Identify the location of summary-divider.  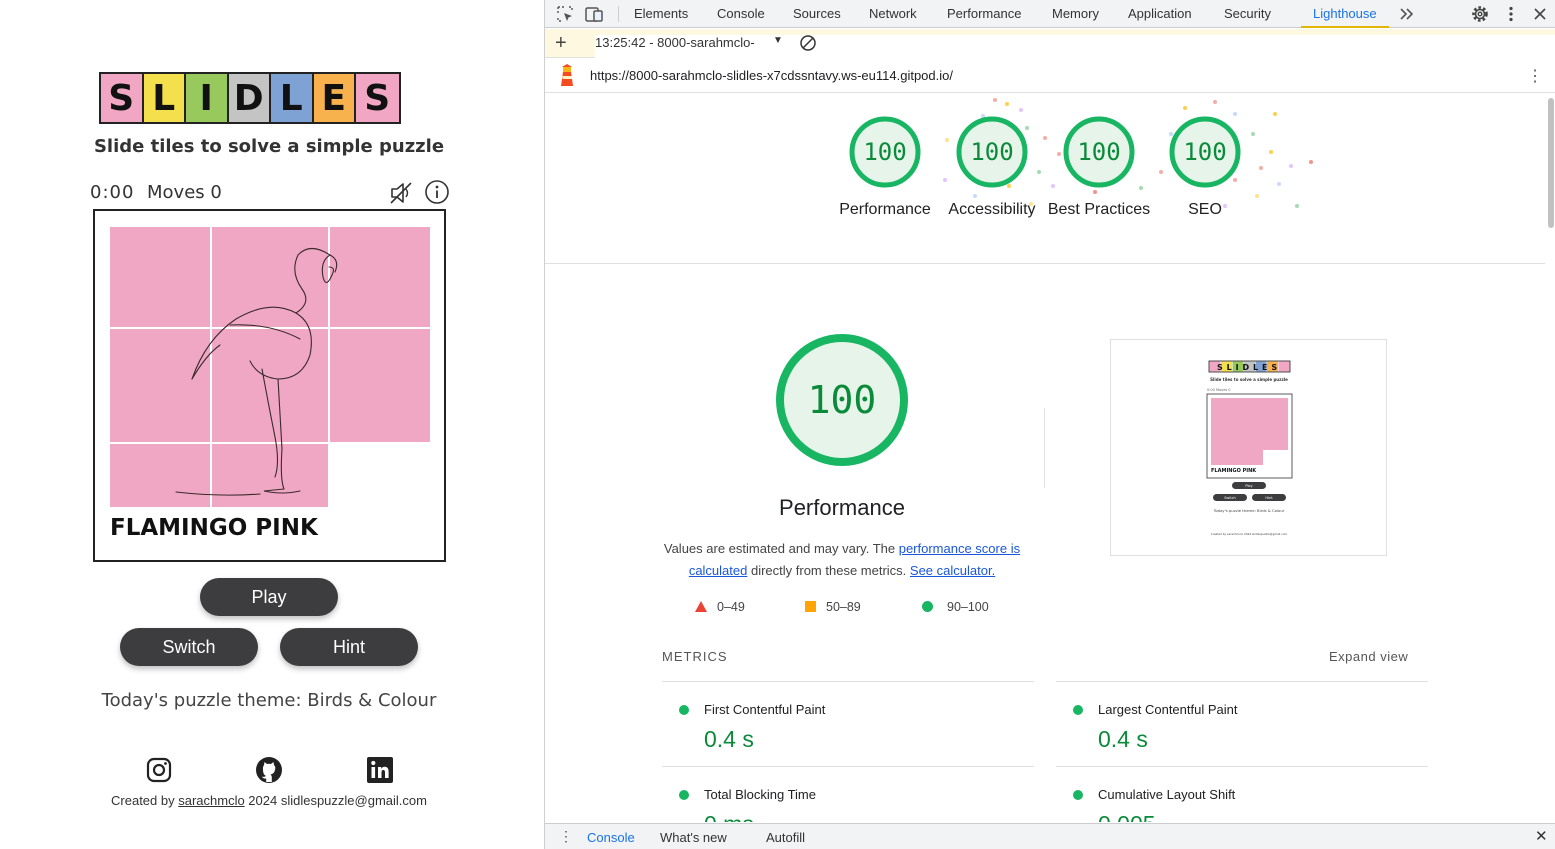
(1045, 263).